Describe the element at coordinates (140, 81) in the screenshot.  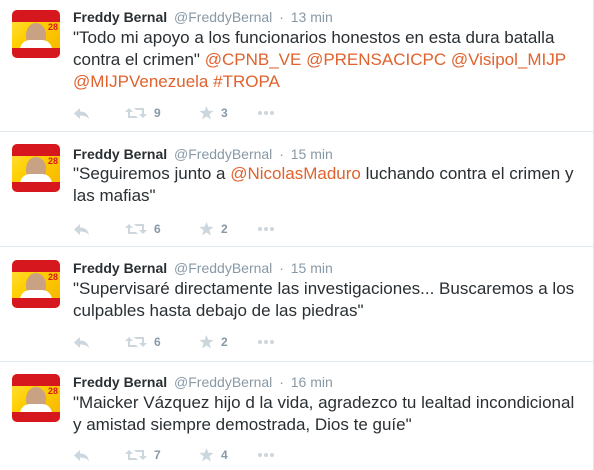
I see `tweet-link: @MIJPVenezuela` at that location.